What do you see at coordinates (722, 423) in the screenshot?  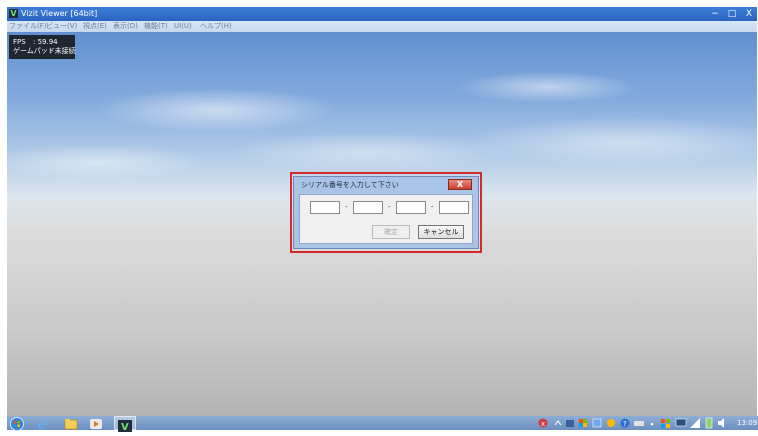 I see `volume-icon` at bounding box center [722, 423].